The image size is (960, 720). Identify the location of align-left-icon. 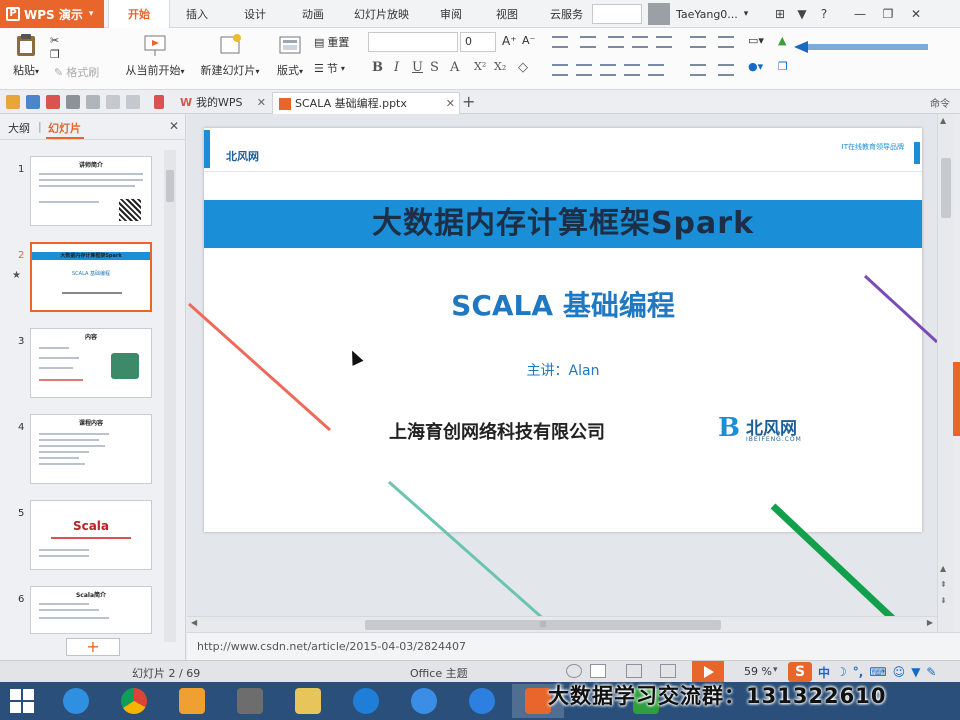
(560, 70).